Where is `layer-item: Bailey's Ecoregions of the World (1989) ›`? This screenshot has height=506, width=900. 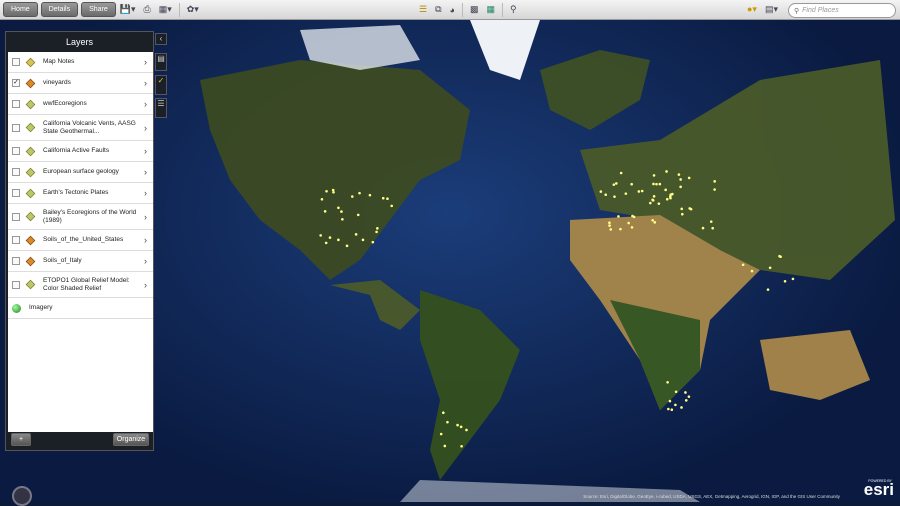 layer-item: Bailey's Ecoregions of the World (1989) › is located at coordinates (80, 217).